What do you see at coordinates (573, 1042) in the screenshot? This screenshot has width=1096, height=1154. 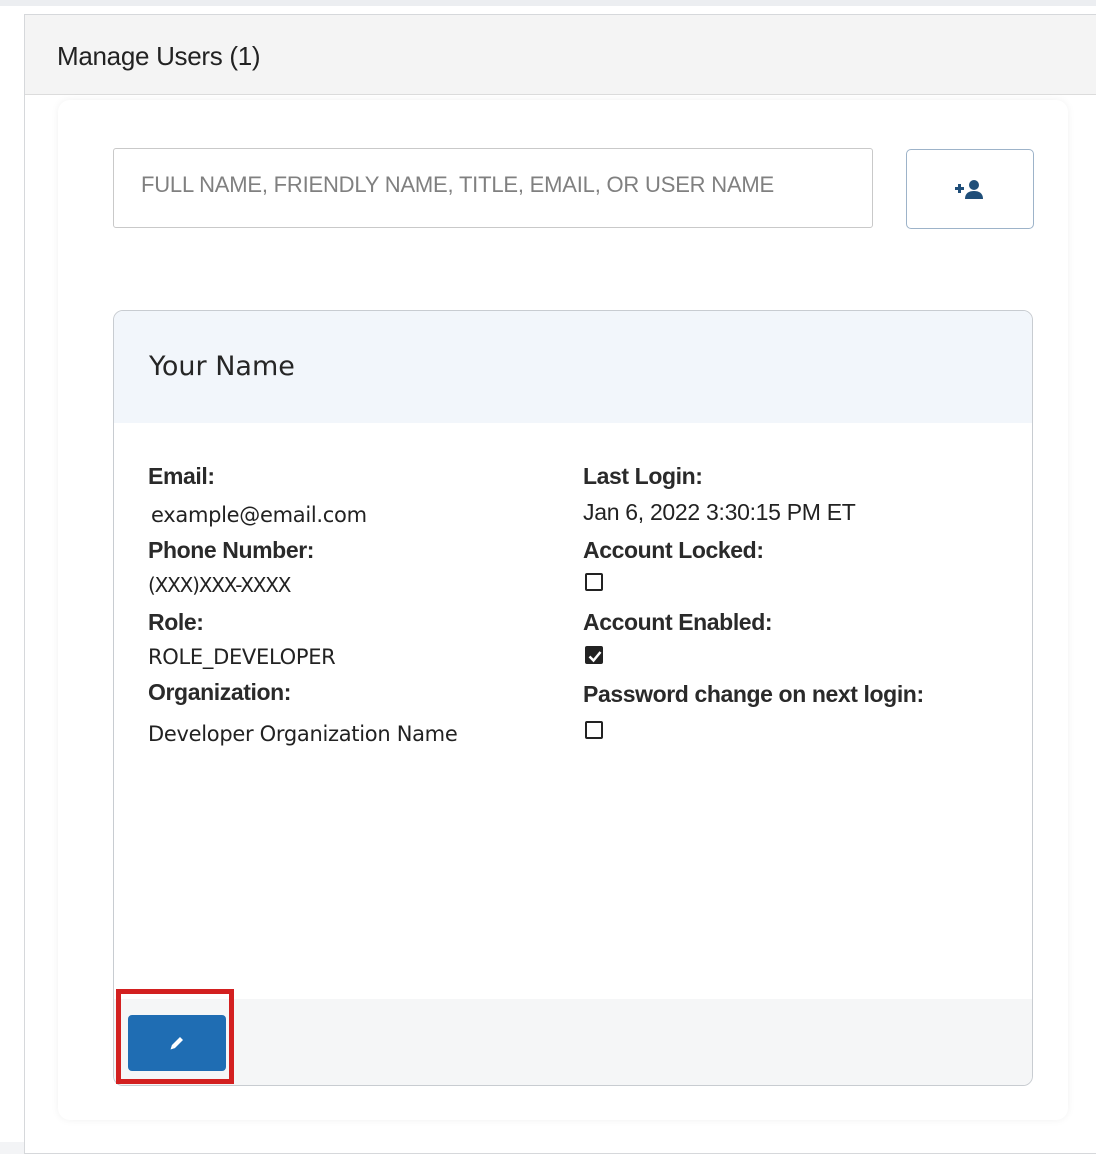 I see `user-card-footer` at bounding box center [573, 1042].